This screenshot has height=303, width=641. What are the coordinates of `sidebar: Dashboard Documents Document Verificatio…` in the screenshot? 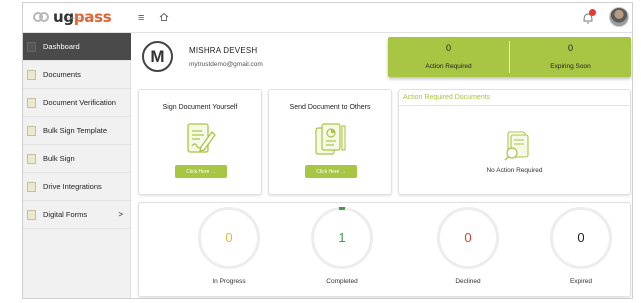 It's located at (77, 165).